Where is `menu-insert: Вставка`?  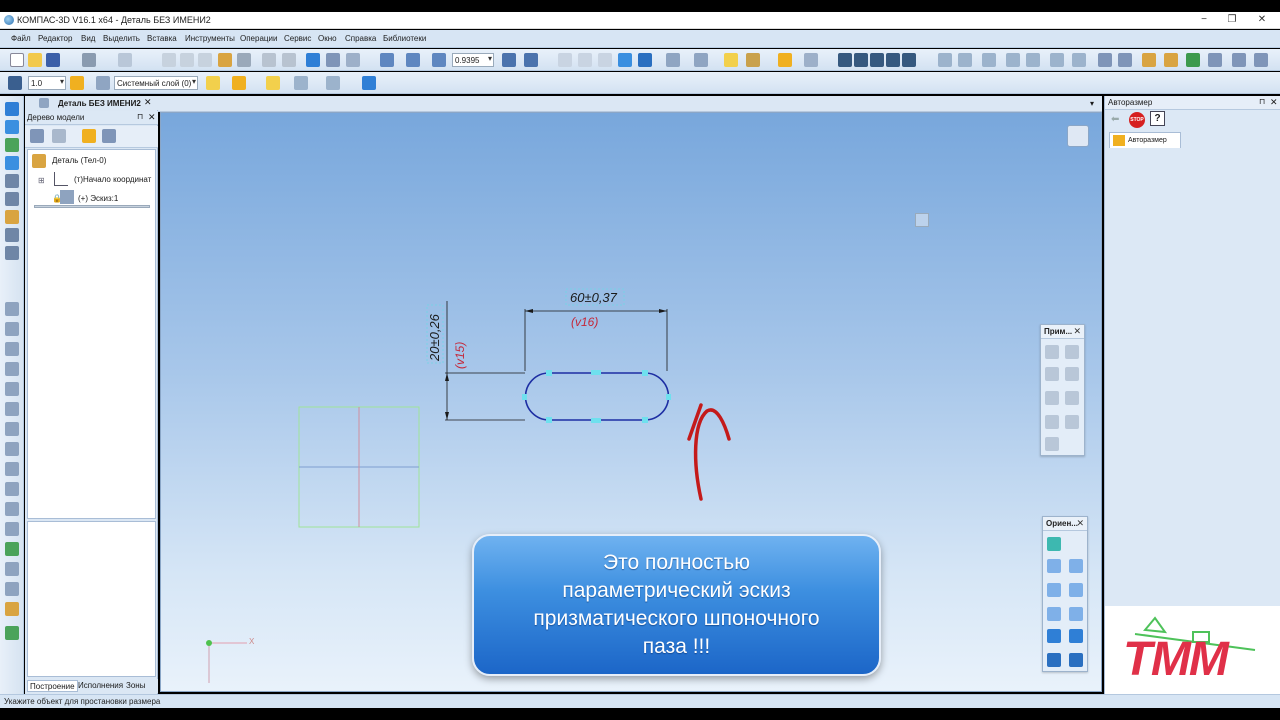
menu-insert: Вставка is located at coordinates (162, 38).